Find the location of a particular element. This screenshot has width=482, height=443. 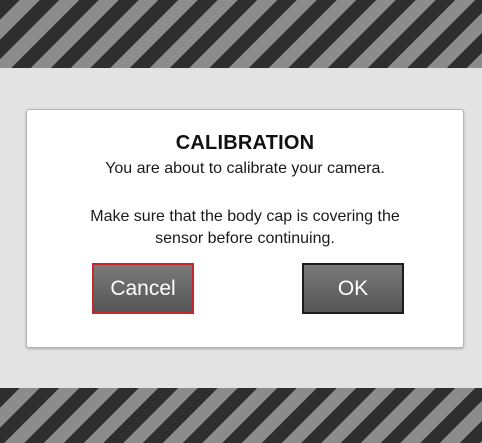

ok-button-label: OK is located at coordinates (353, 288).